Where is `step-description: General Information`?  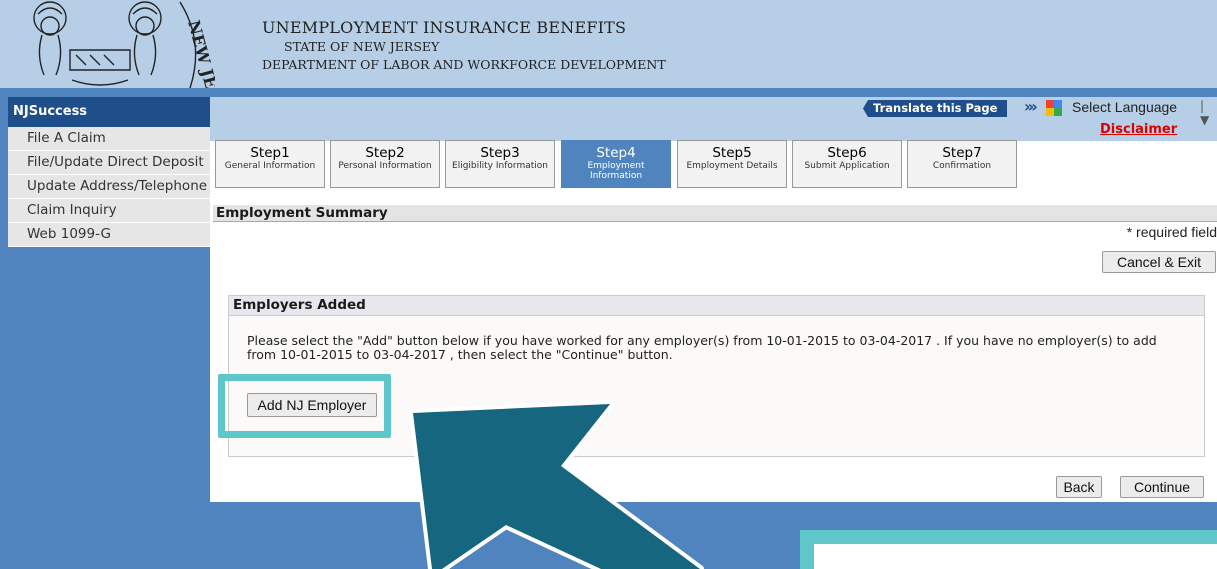 step-description: General Information is located at coordinates (270, 166).